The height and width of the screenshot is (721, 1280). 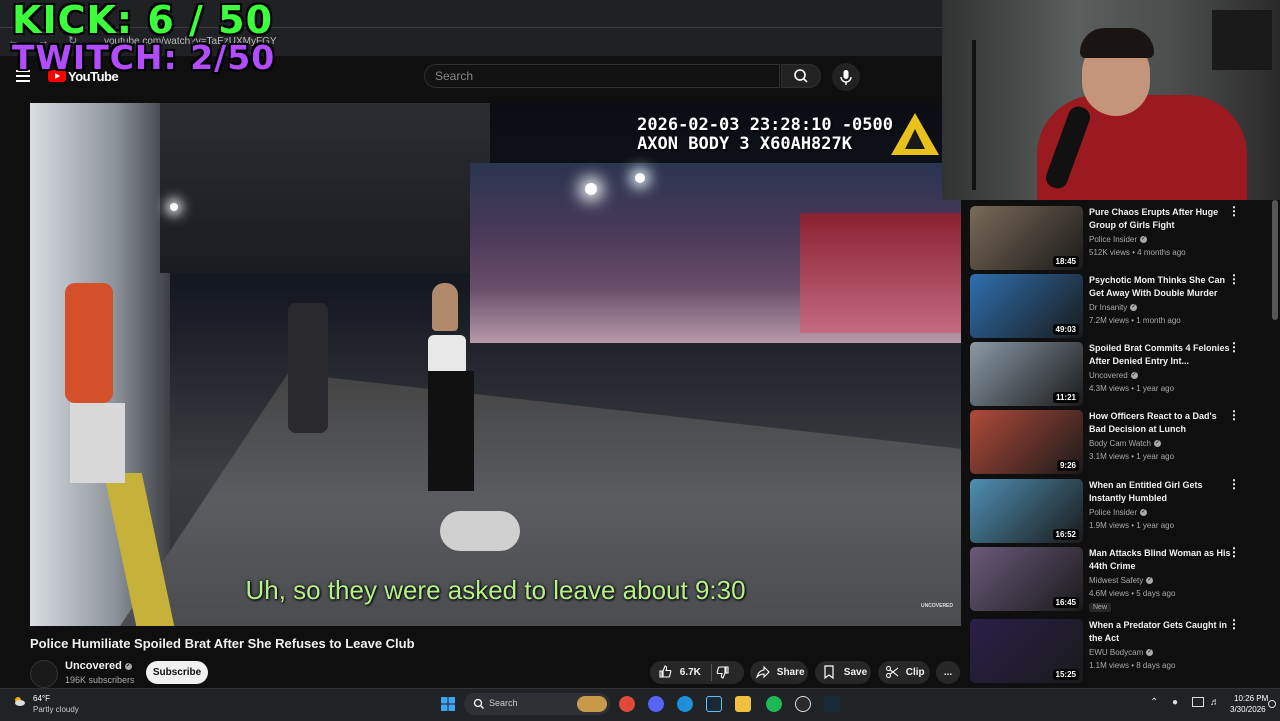 What do you see at coordinates (627, 704) in the screenshot?
I see `chrome-icon` at bounding box center [627, 704].